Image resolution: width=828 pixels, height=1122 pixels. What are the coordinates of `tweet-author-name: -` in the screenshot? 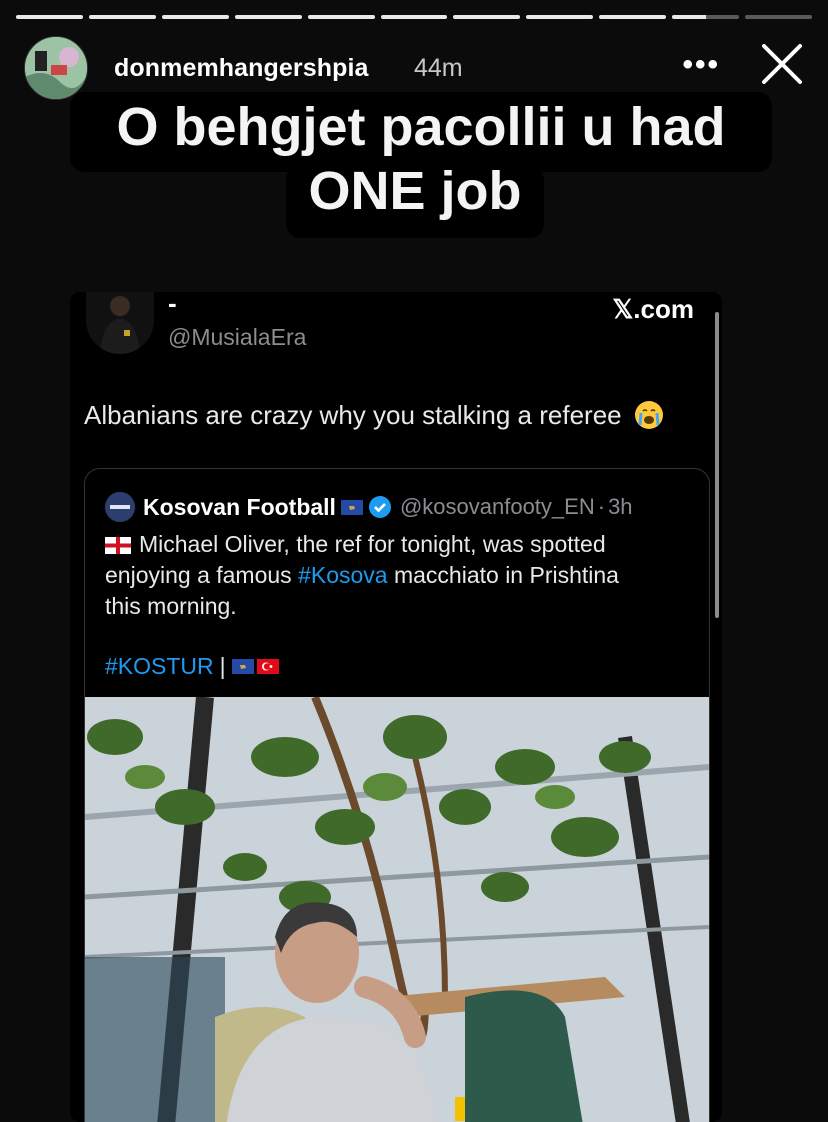 It's located at (172, 305).